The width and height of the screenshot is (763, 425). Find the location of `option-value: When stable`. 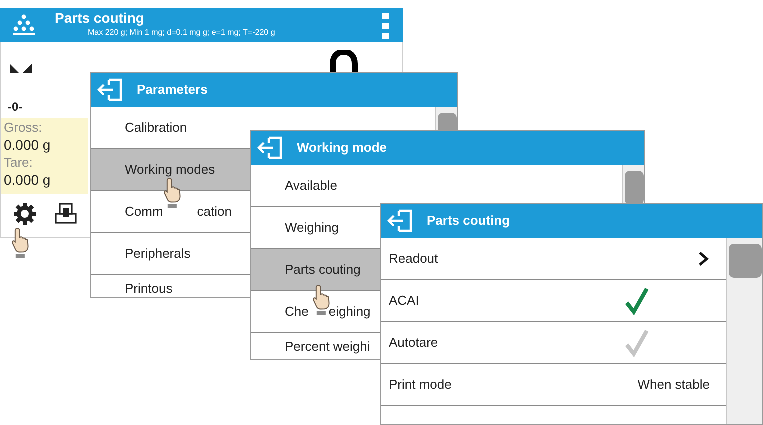

option-value: When stable is located at coordinates (674, 385).